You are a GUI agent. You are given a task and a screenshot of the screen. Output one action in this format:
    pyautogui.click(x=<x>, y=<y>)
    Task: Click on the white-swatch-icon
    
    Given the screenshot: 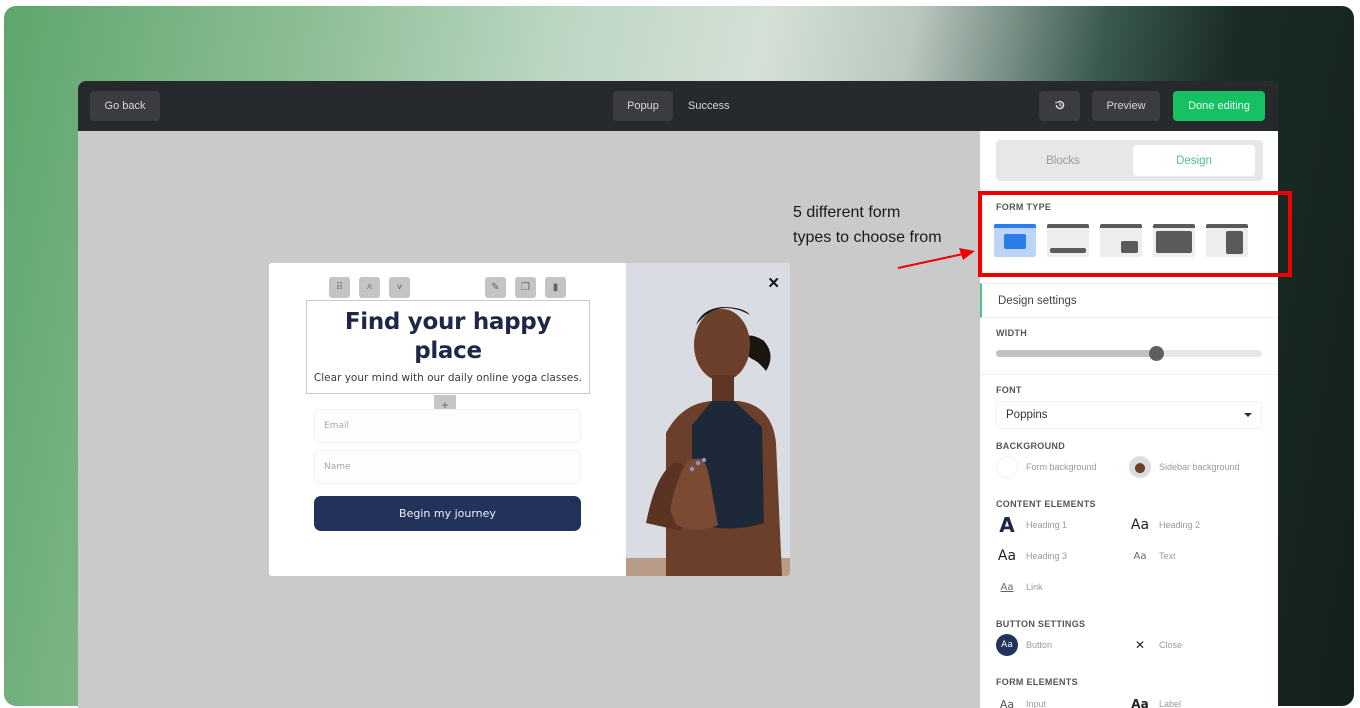 What is the action you would take?
    pyautogui.click(x=1007, y=467)
    